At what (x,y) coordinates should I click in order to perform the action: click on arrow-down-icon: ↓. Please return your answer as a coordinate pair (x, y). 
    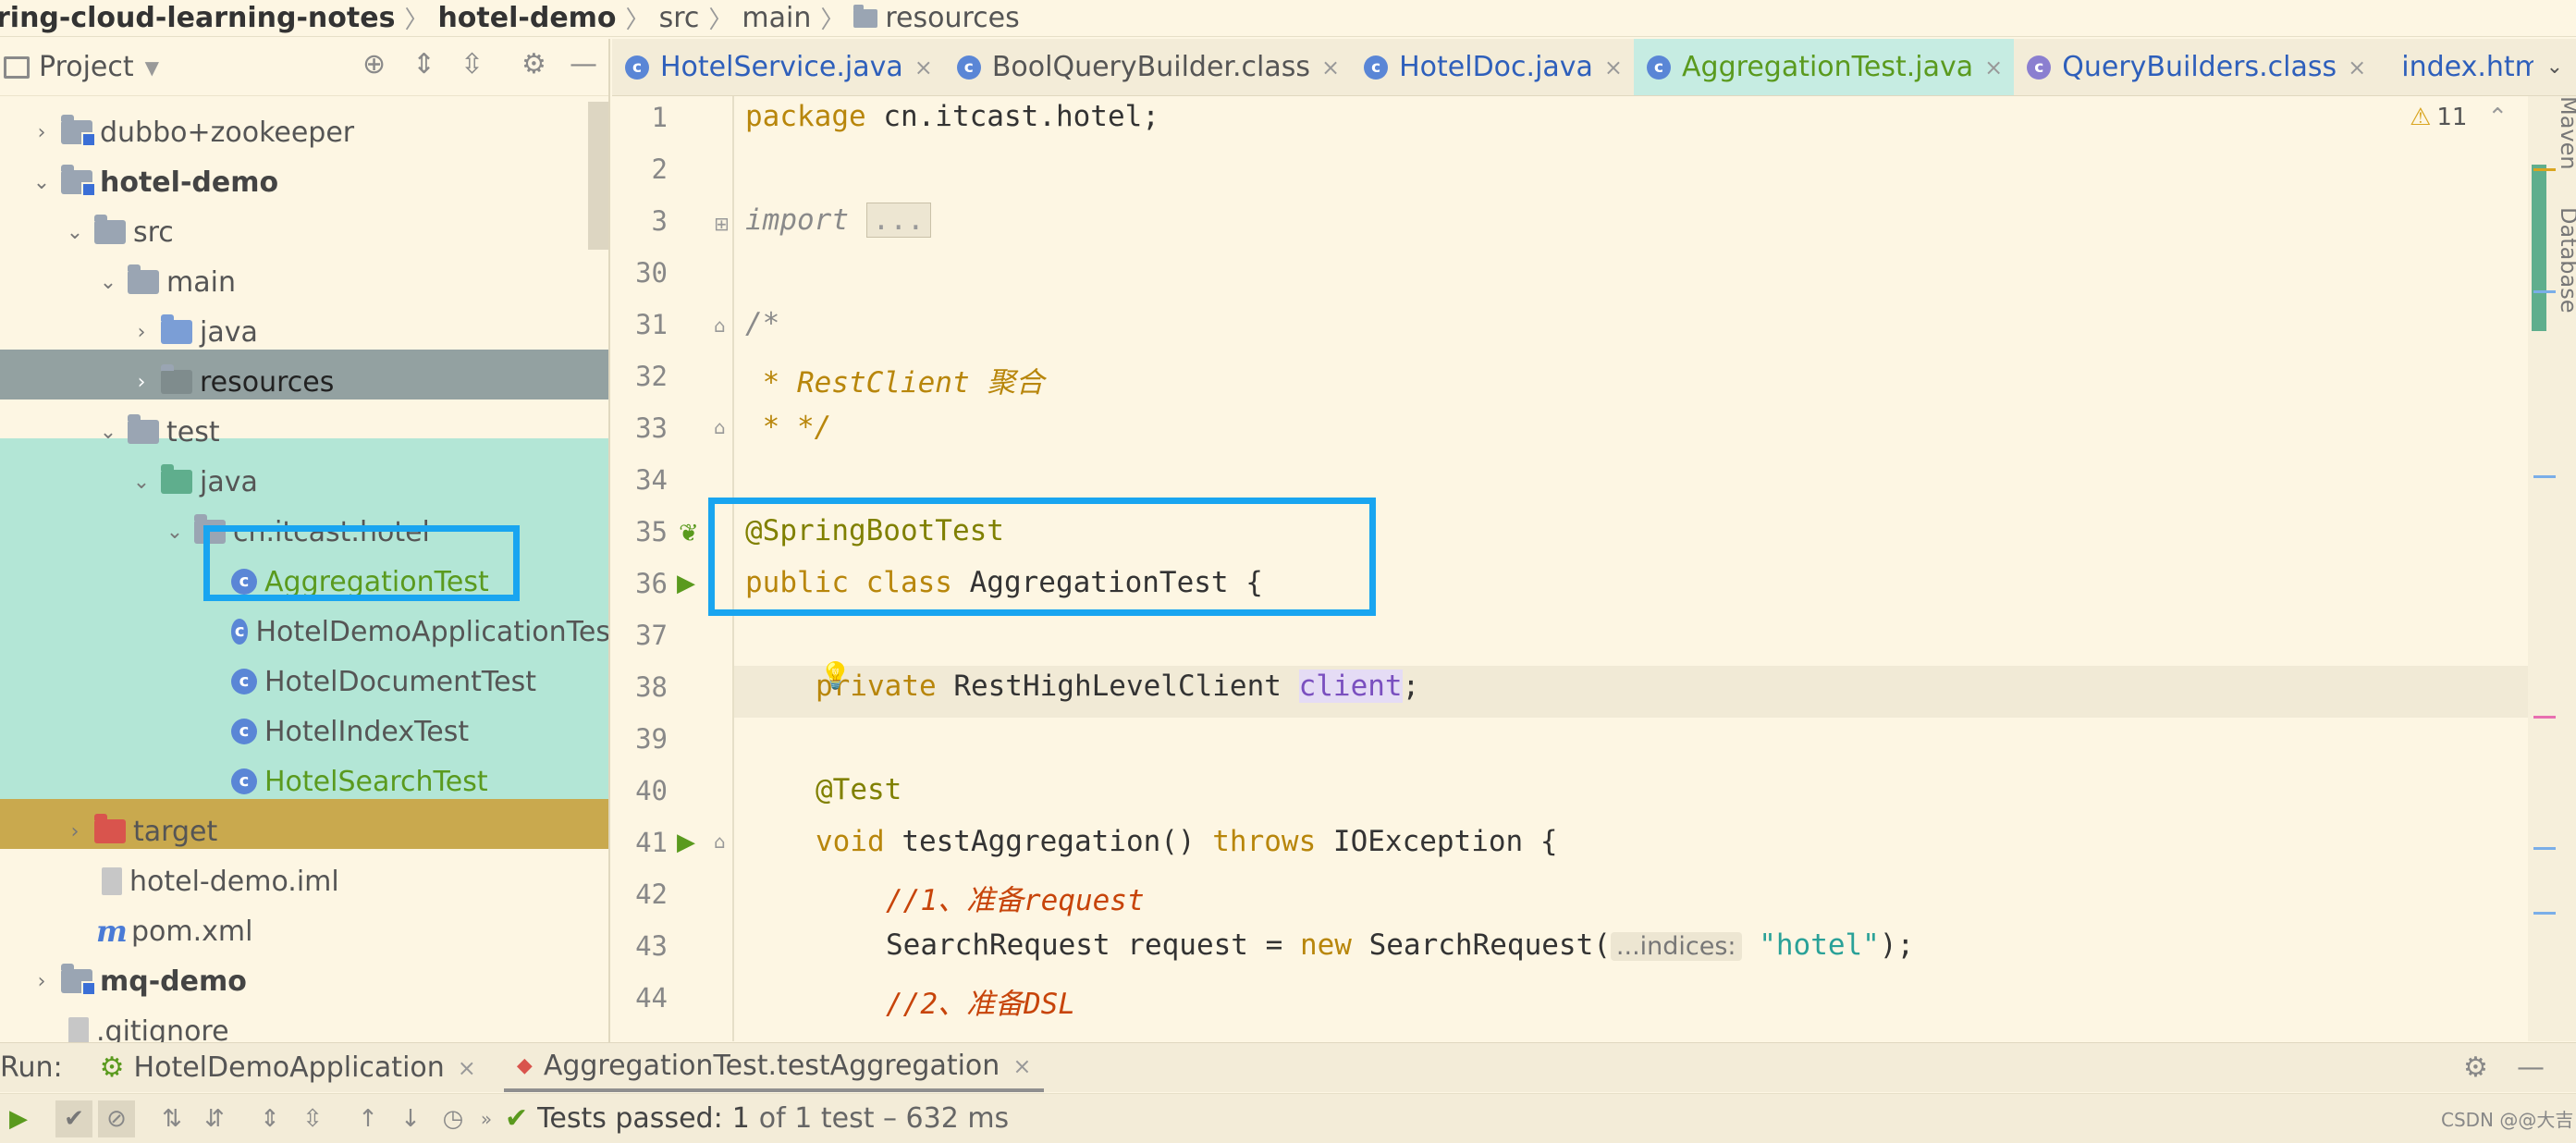
    Looking at the image, I should click on (410, 1118).